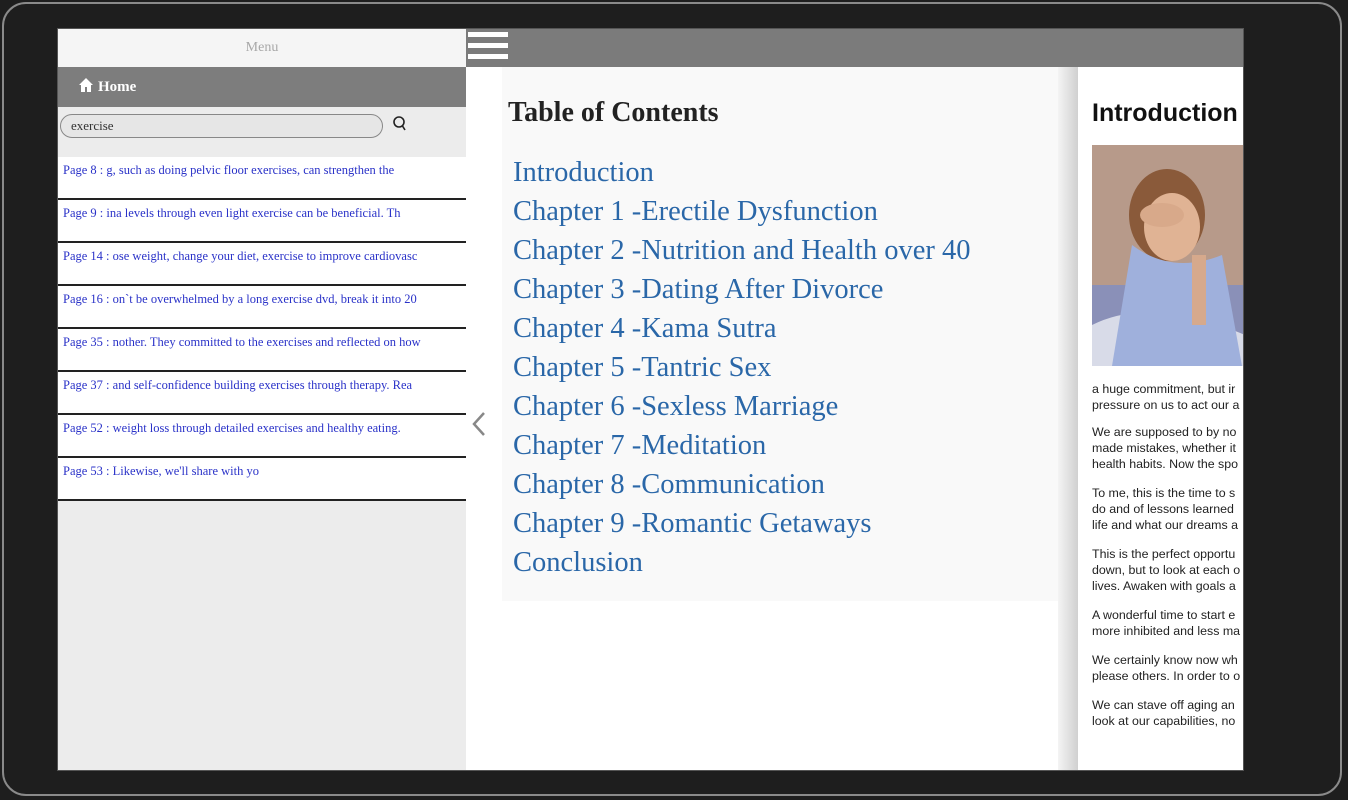 The height and width of the screenshot is (800, 1348). Describe the element at coordinates (1164, 432) in the screenshot. I see `intro-text-line: We are supposed to by no` at that location.